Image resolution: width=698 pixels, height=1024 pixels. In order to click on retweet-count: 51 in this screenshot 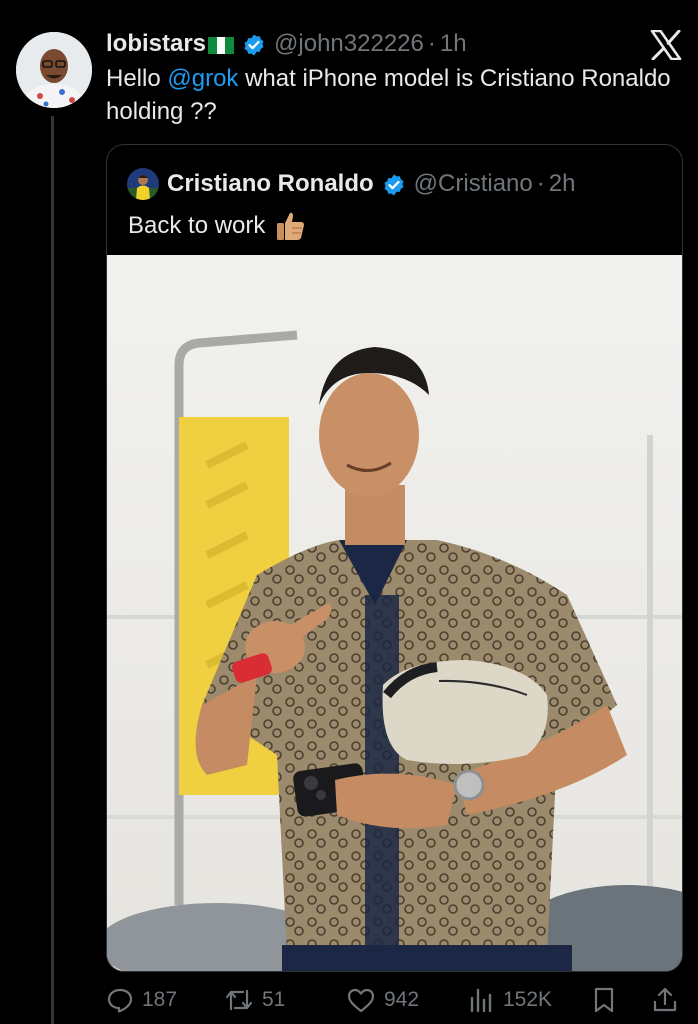, I will do `click(274, 999)`.